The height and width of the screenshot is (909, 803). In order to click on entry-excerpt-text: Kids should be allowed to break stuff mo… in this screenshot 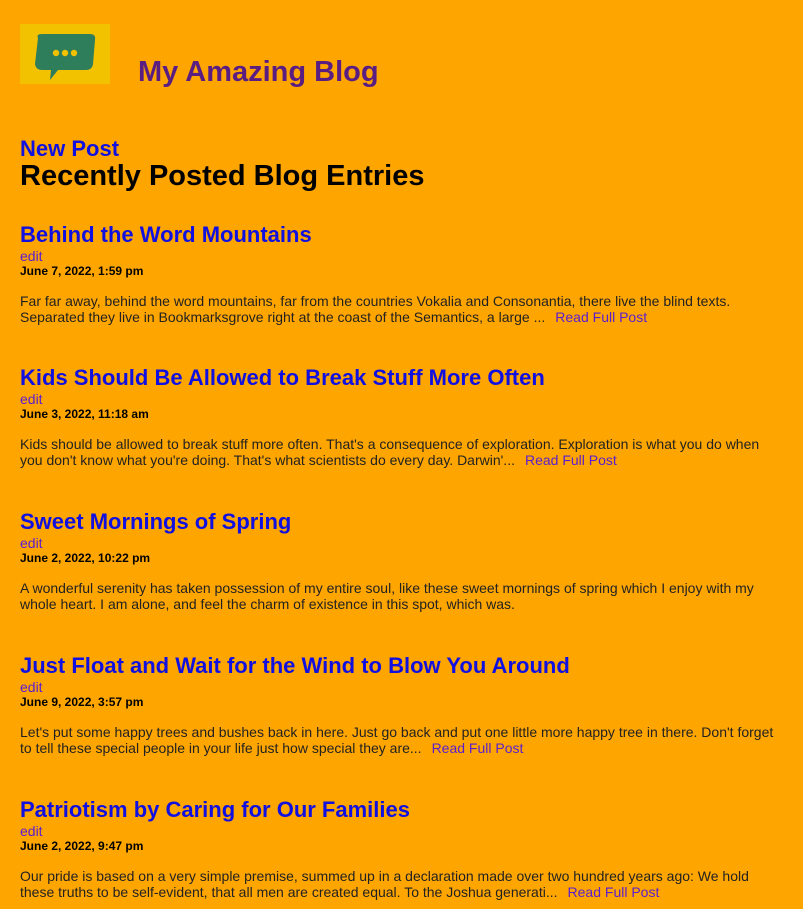, I will do `click(390, 452)`.